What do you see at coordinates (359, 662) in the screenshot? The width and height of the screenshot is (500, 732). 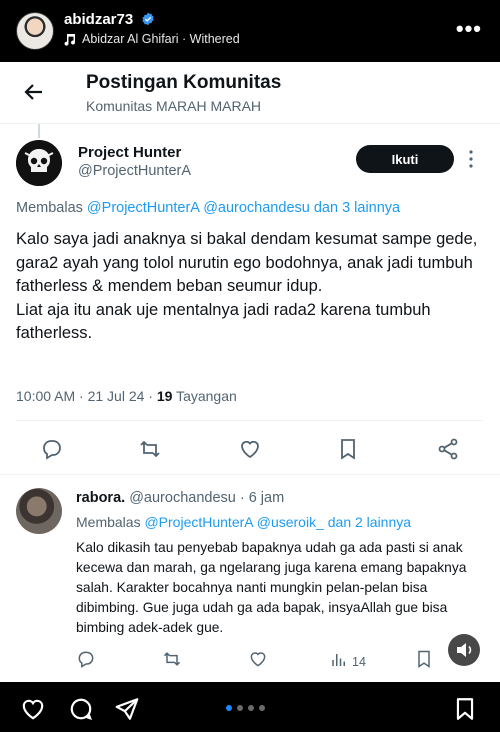 I see `reply-views-count: 14` at bounding box center [359, 662].